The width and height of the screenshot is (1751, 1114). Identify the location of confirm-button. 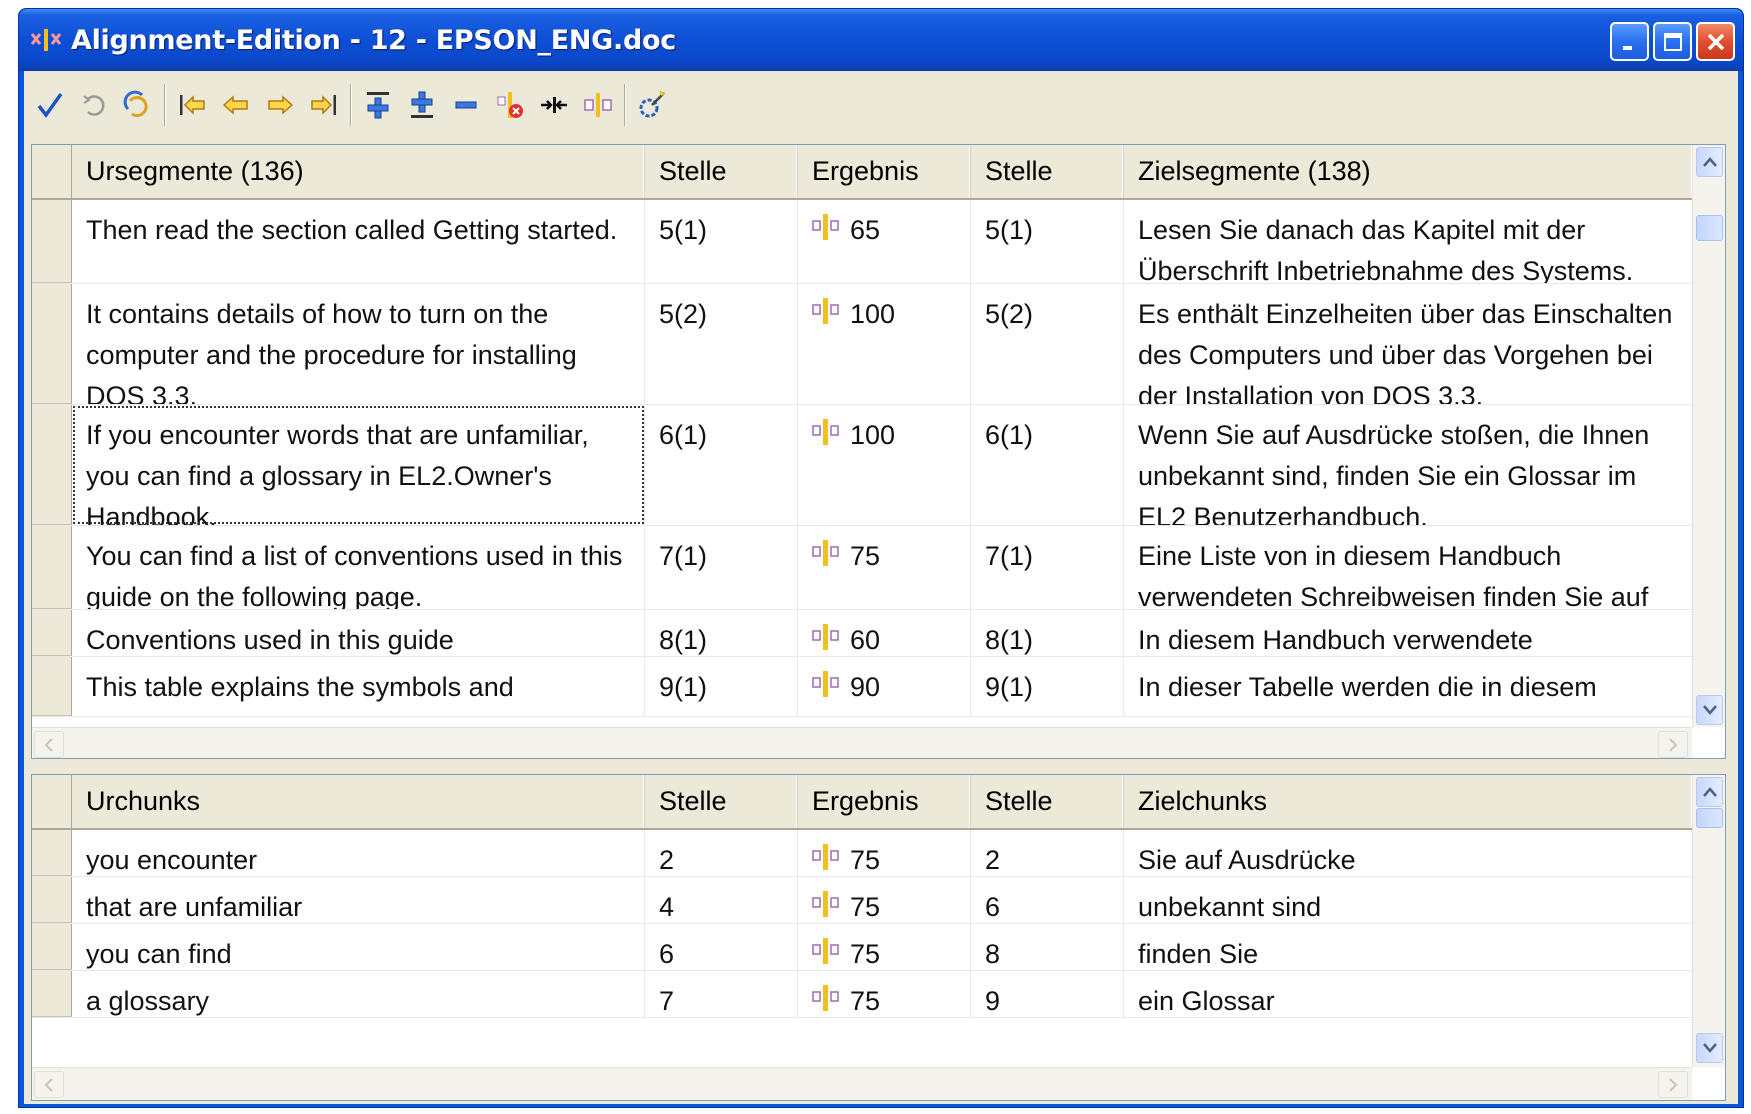
(50, 105).